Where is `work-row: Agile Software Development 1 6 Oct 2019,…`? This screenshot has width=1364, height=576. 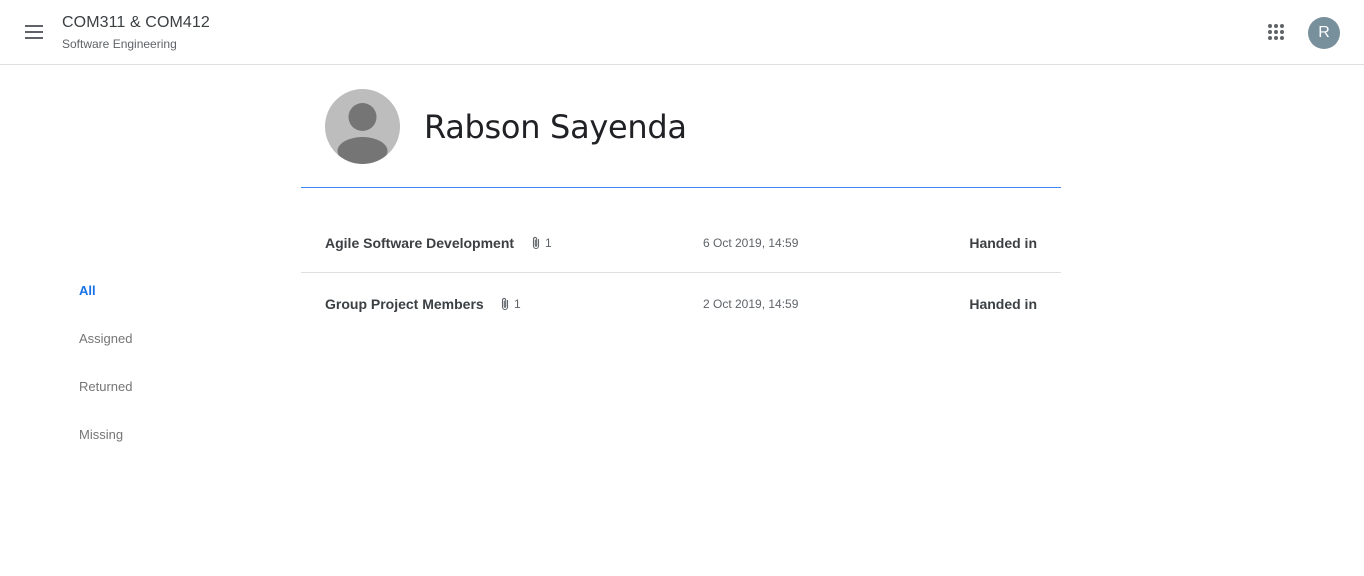 work-row: Agile Software Development 1 6 Oct 2019,… is located at coordinates (681, 243).